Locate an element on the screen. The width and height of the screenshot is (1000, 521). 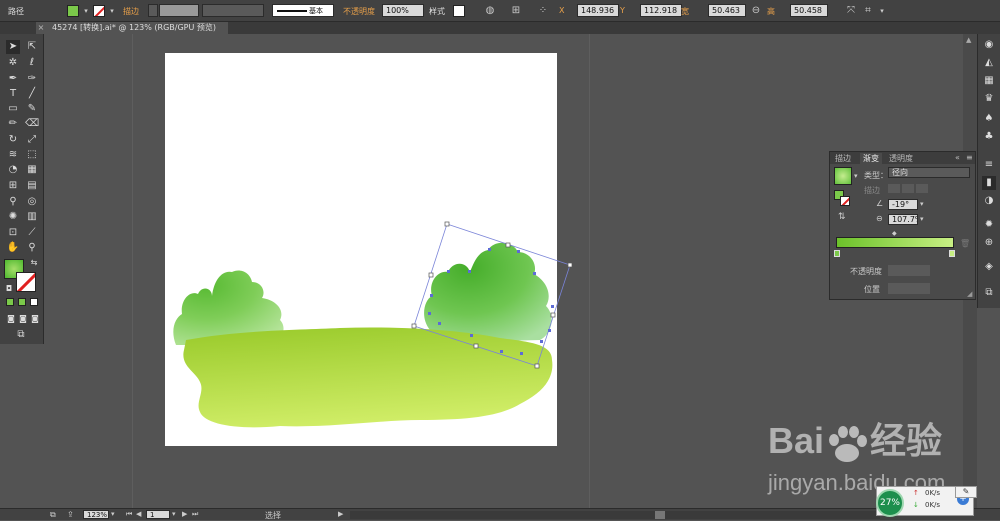
scroll-thumb is located at coordinates (660, 515).